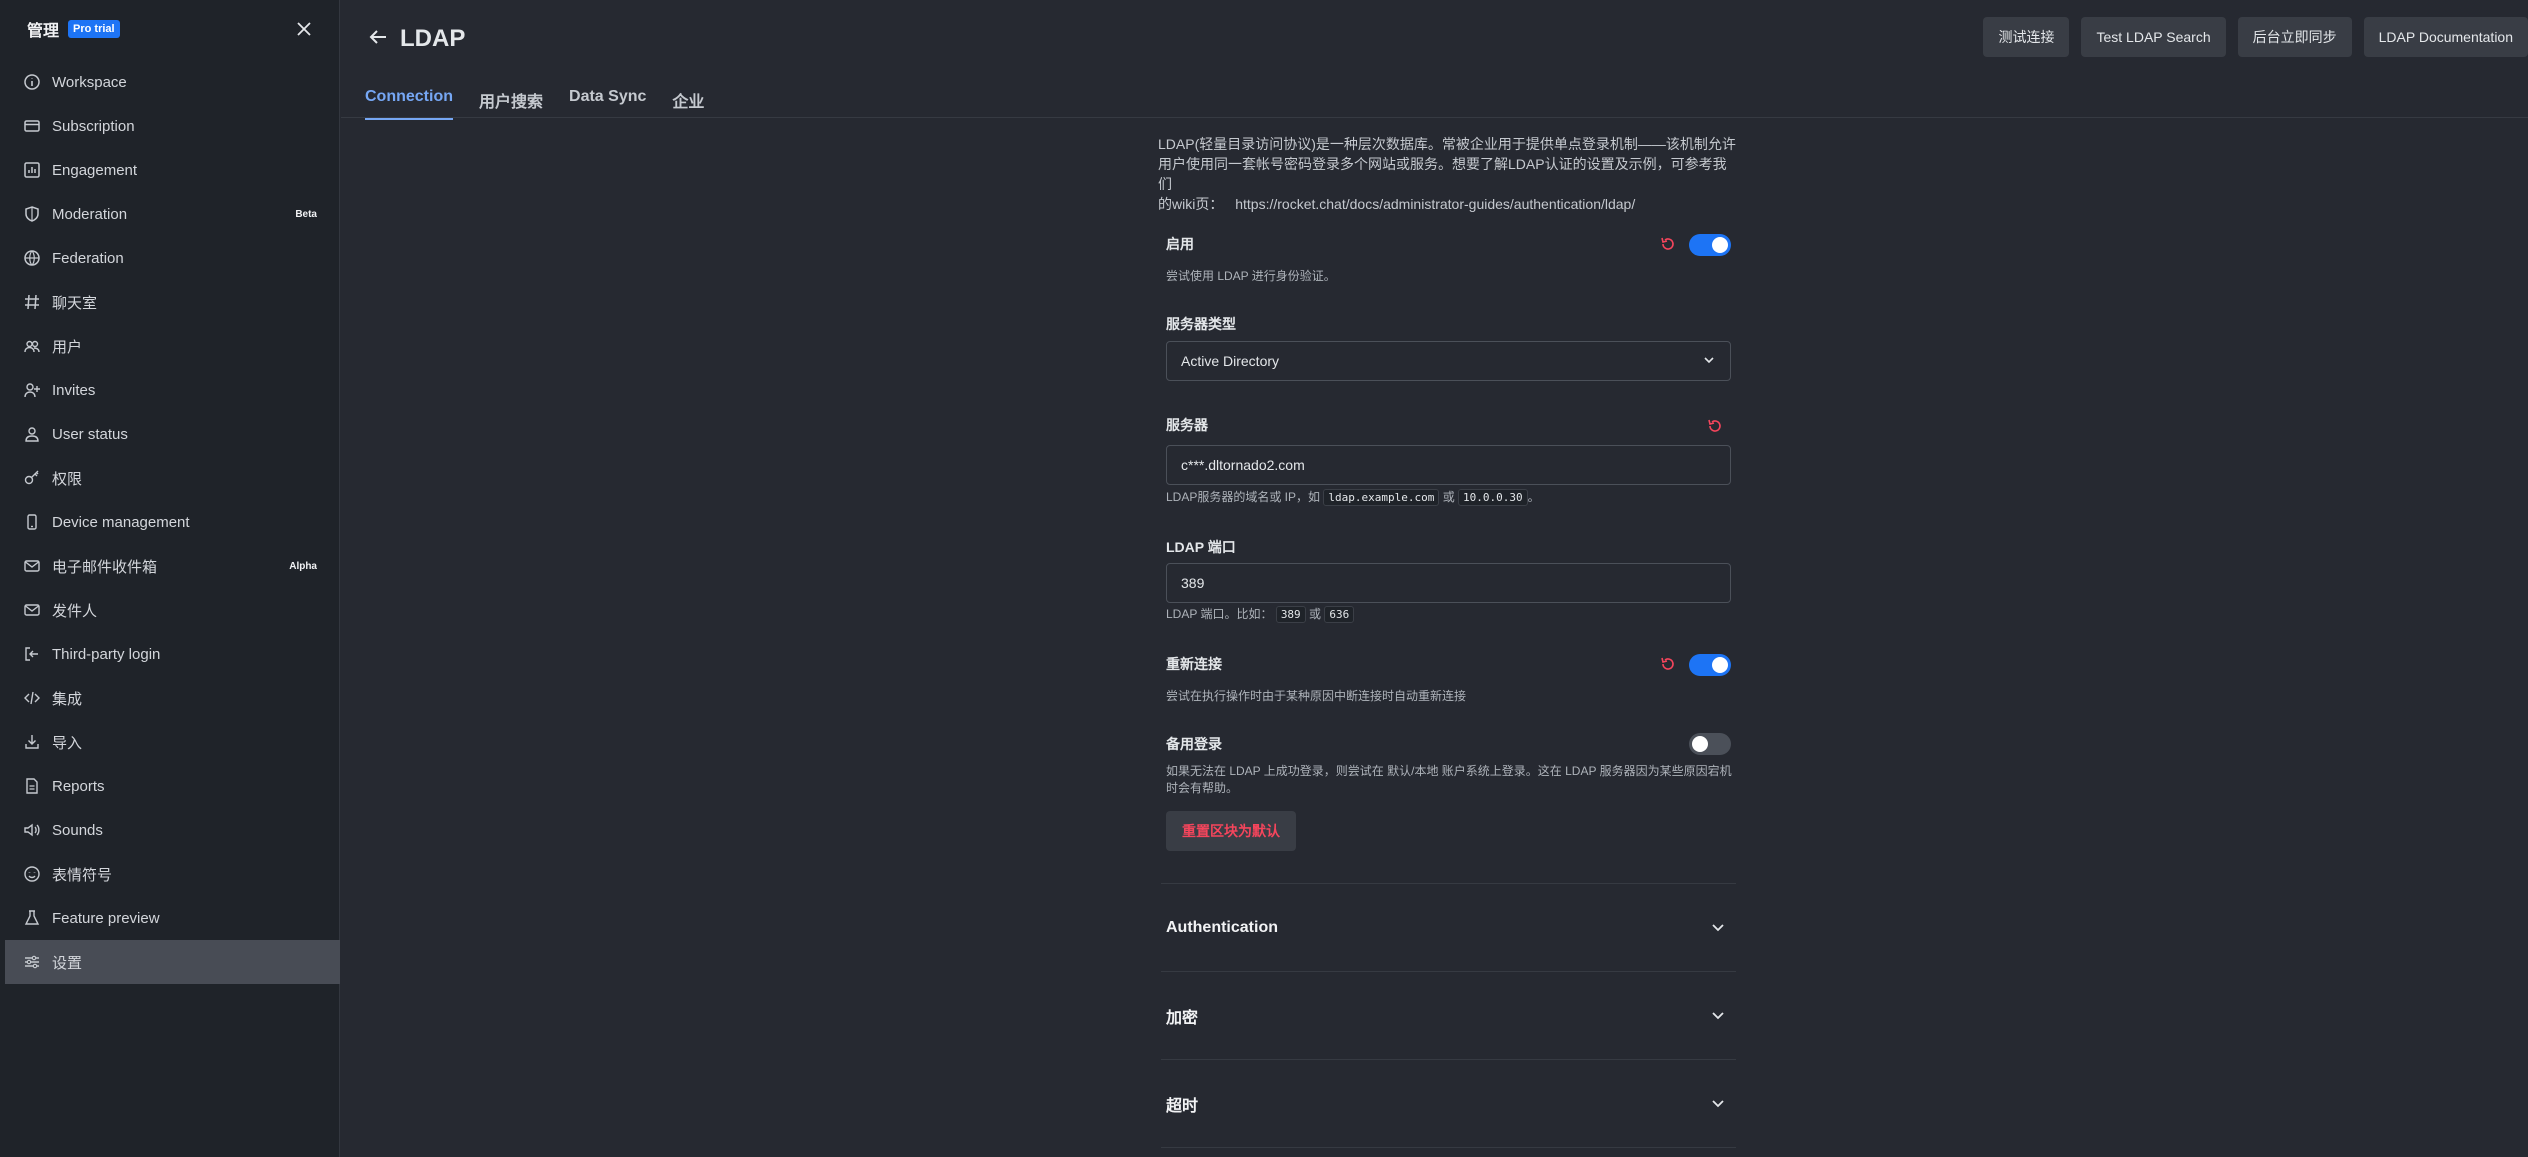 The image size is (2528, 1157). I want to click on sidebar-item-label: 权限, so click(67, 479).